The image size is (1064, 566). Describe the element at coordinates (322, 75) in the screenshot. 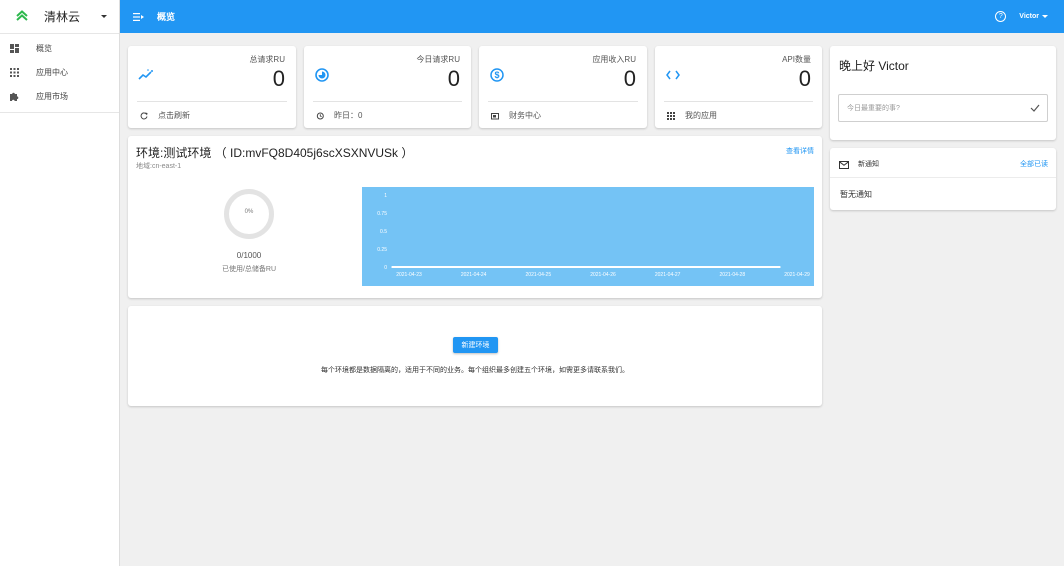

I see `pie-chart-icon` at that location.